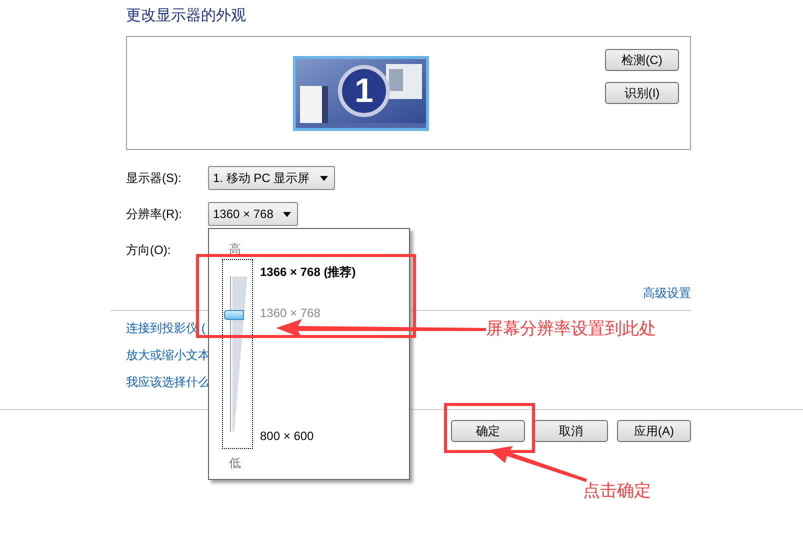 Image resolution: width=803 pixels, height=535 pixels. What do you see at coordinates (154, 214) in the screenshot?
I see `field-label: 分辨率(R):` at bounding box center [154, 214].